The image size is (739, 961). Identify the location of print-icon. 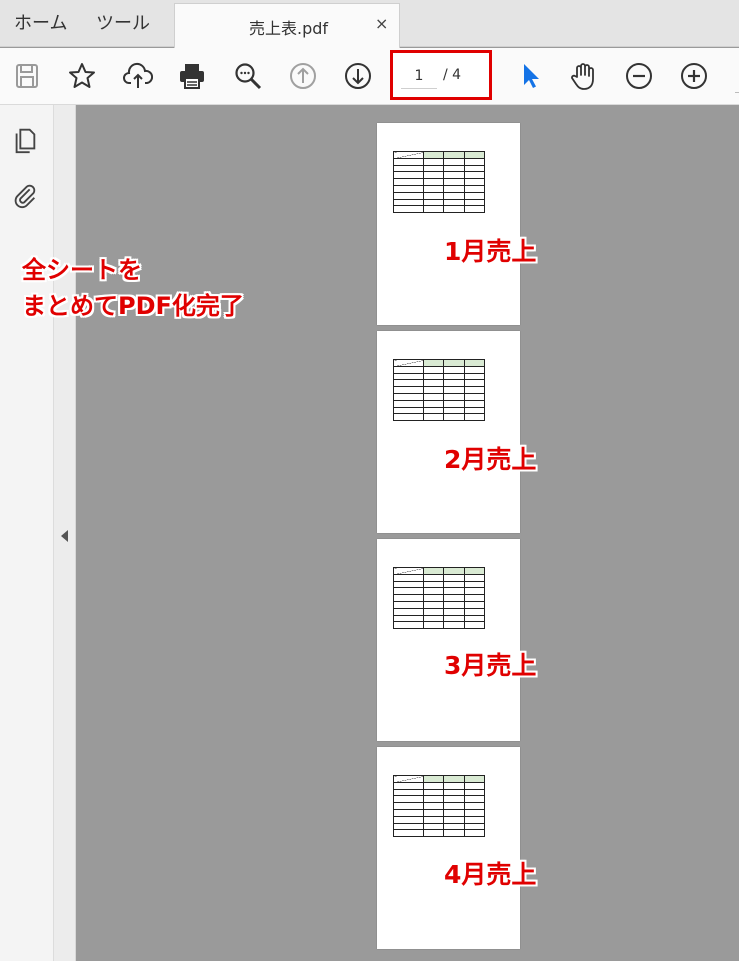
(192, 76).